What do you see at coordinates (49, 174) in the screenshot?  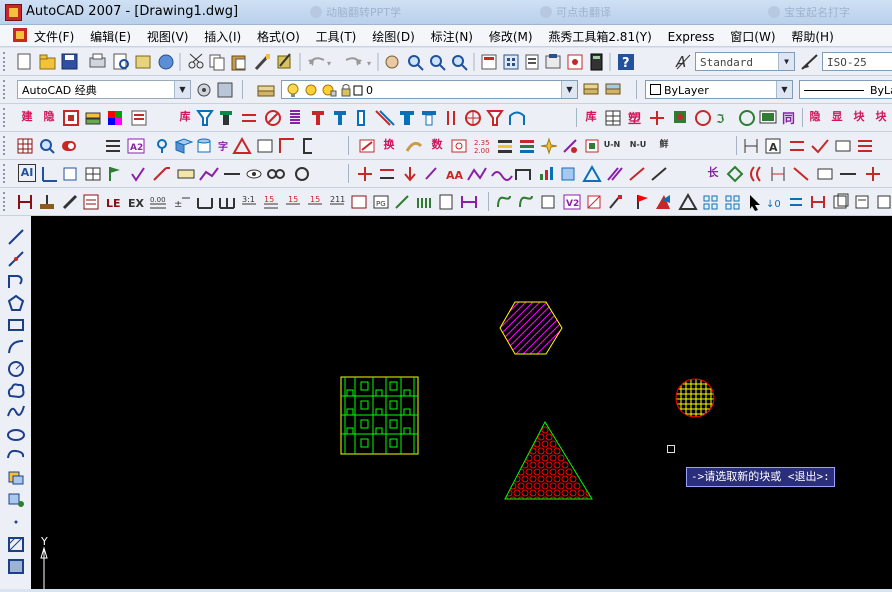 I see `axis-icon` at bounding box center [49, 174].